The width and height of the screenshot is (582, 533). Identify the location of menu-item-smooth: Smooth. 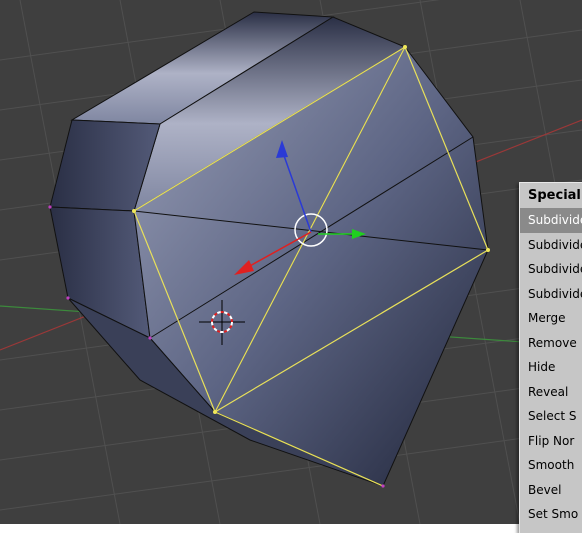
(551, 465).